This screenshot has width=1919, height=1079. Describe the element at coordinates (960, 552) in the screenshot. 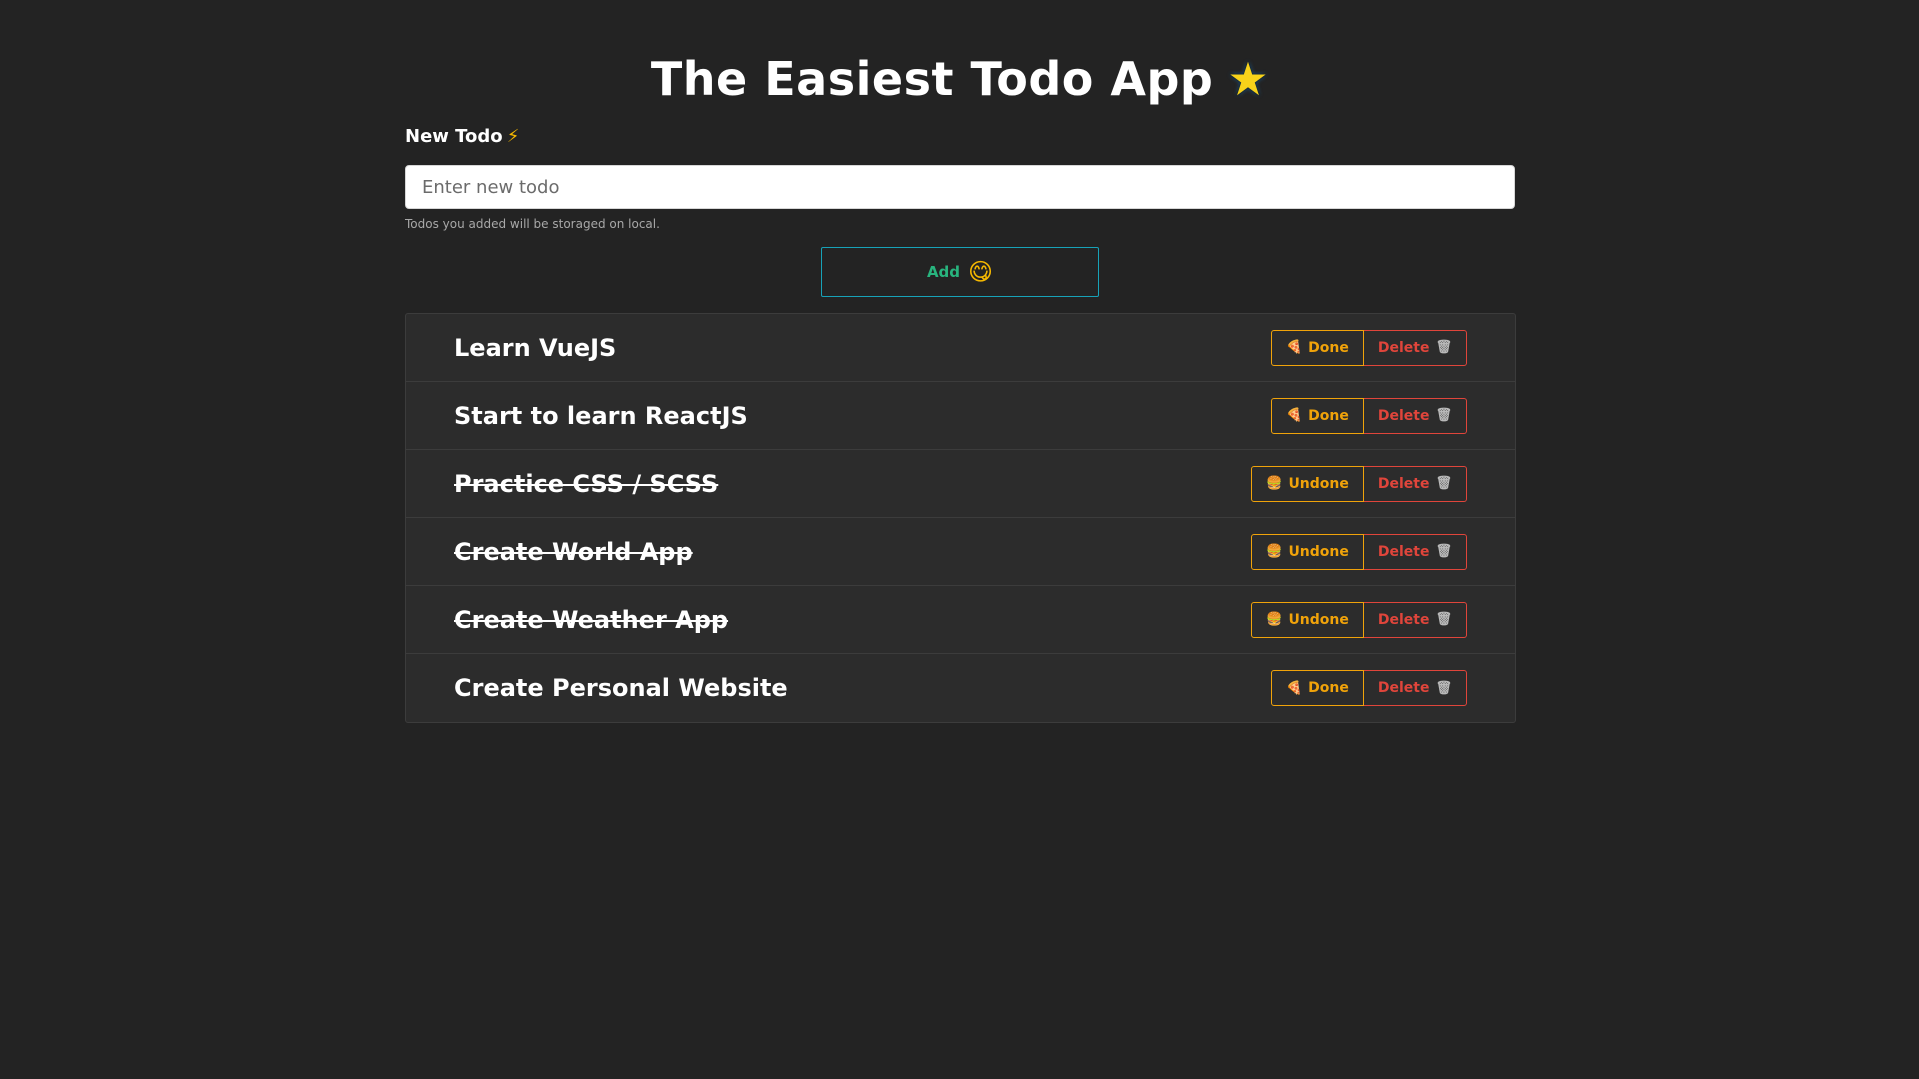

I see `todo-item: Create World App 🍔 Undone Delete 🗑` at that location.